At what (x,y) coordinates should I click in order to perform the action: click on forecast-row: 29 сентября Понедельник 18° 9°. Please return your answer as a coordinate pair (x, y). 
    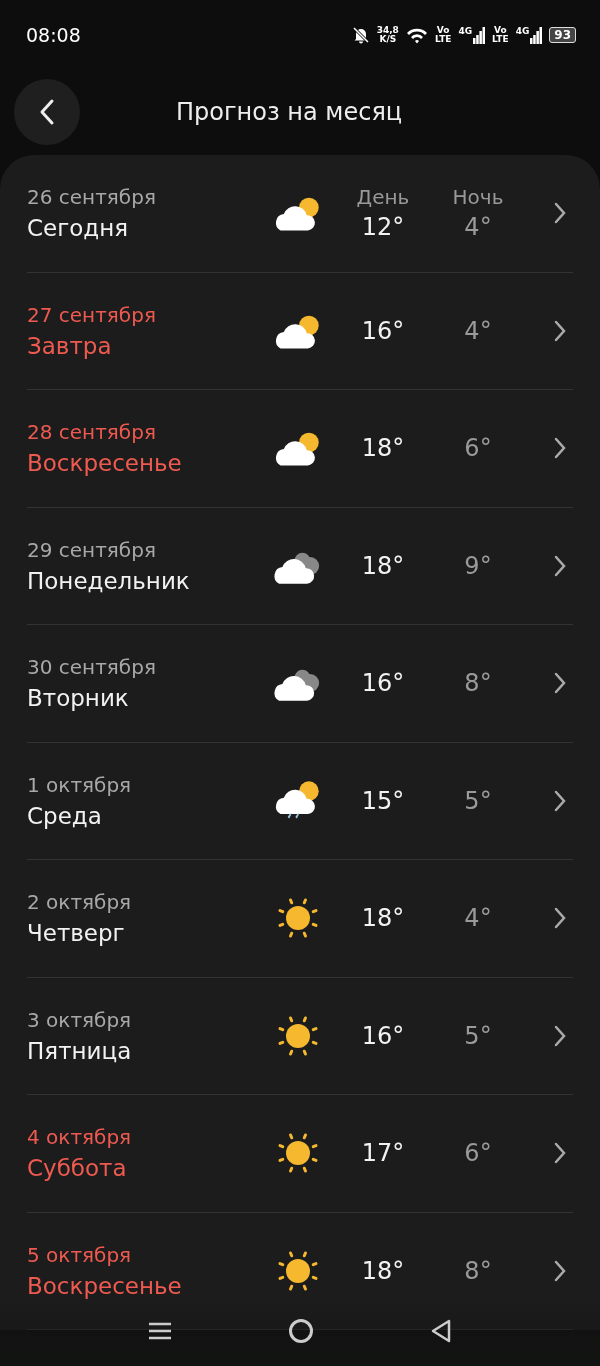
    Looking at the image, I should click on (300, 566).